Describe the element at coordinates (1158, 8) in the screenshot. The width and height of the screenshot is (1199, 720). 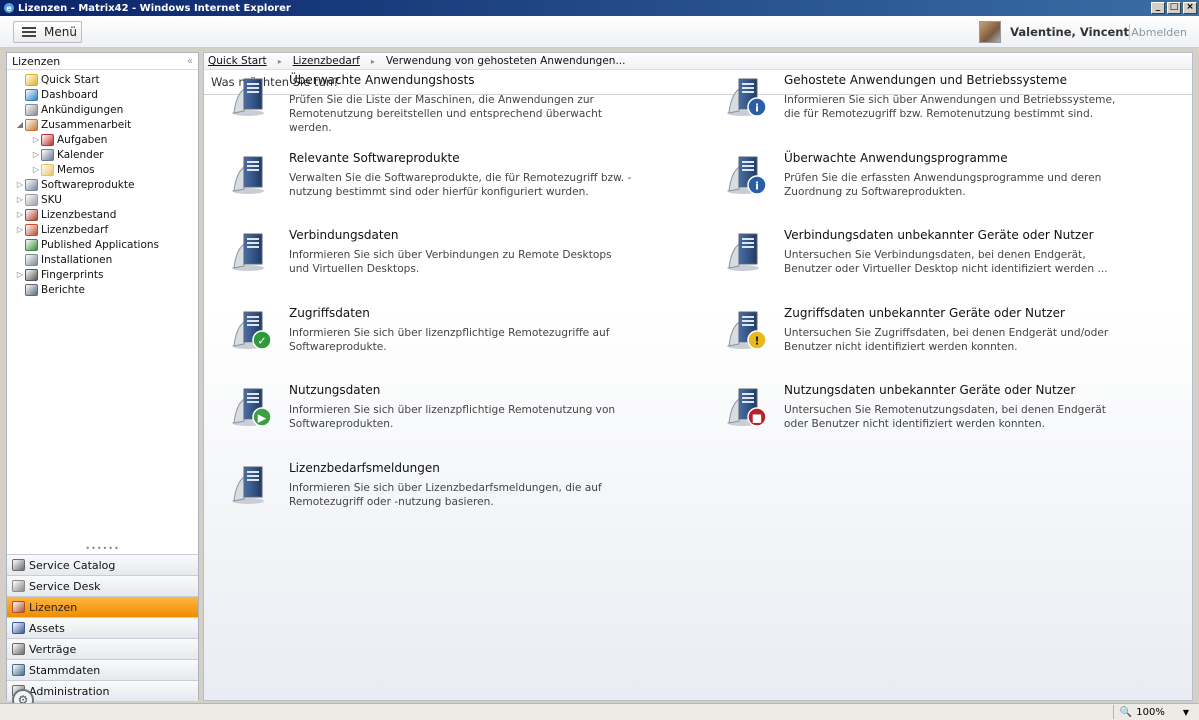
I see `minimize-button: _` at that location.